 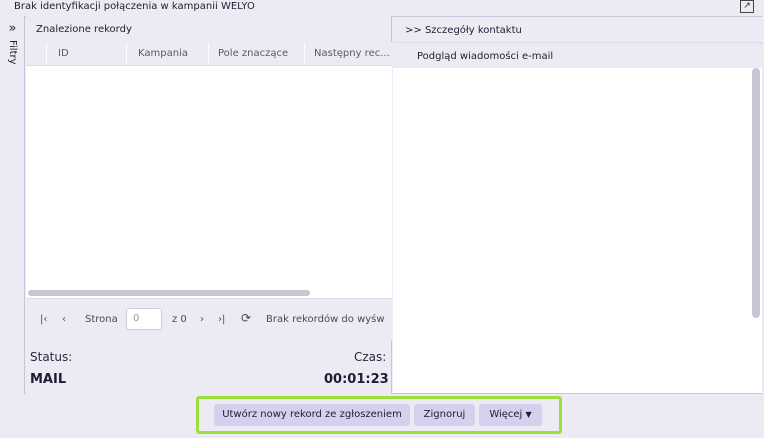 I want to click on horizontal-scrollbar, so click(x=169, y=293).